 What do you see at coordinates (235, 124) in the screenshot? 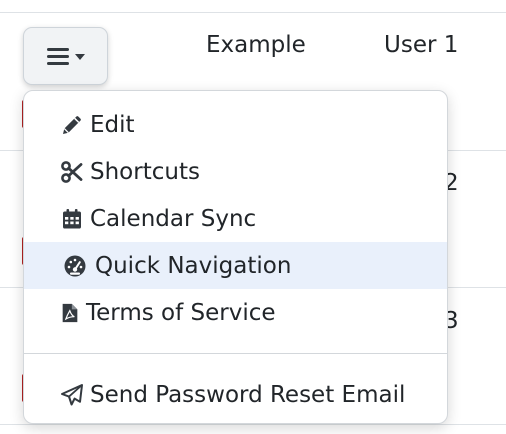
I see `menu-item-edit: Edit` at bounding box center [235, 124].